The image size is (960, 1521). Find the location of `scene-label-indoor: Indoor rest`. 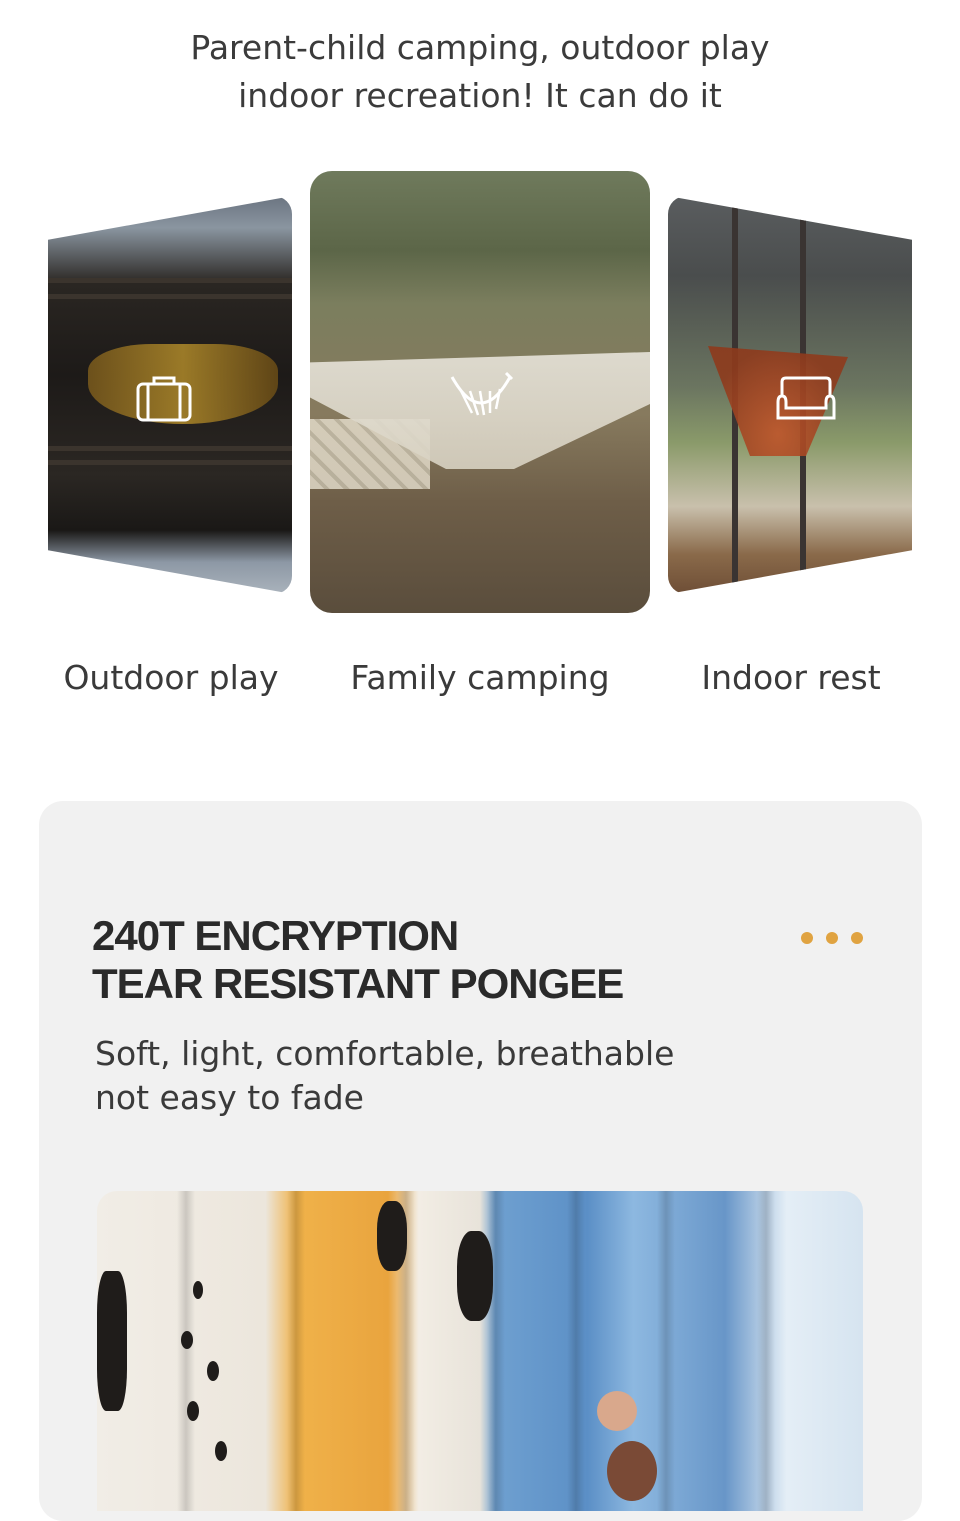

scene-label-indoor: Indoor rest is located at coordinates (791, 677).